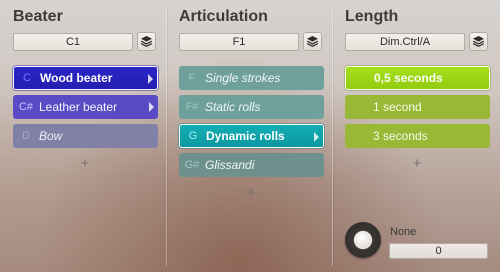 The height and width of the screenshot is (272, 500). I want to click on length-add-button: +, so click(417, 164).